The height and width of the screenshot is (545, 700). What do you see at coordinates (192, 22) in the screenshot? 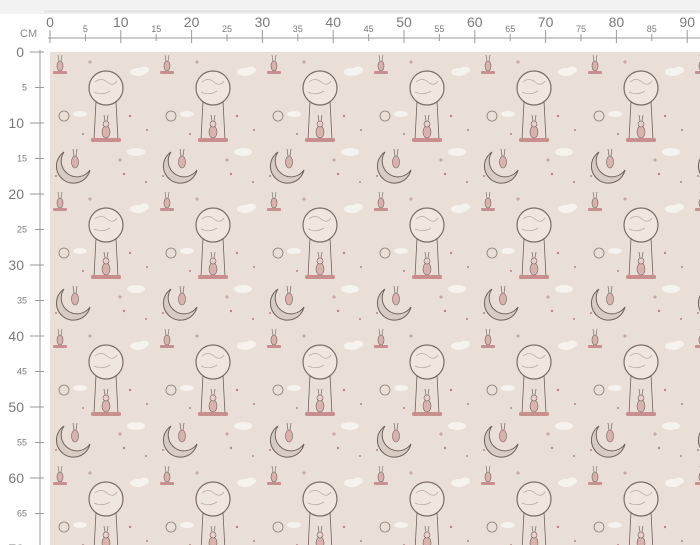
I see `top-major-label: 20` at bounding box center [192, 22].